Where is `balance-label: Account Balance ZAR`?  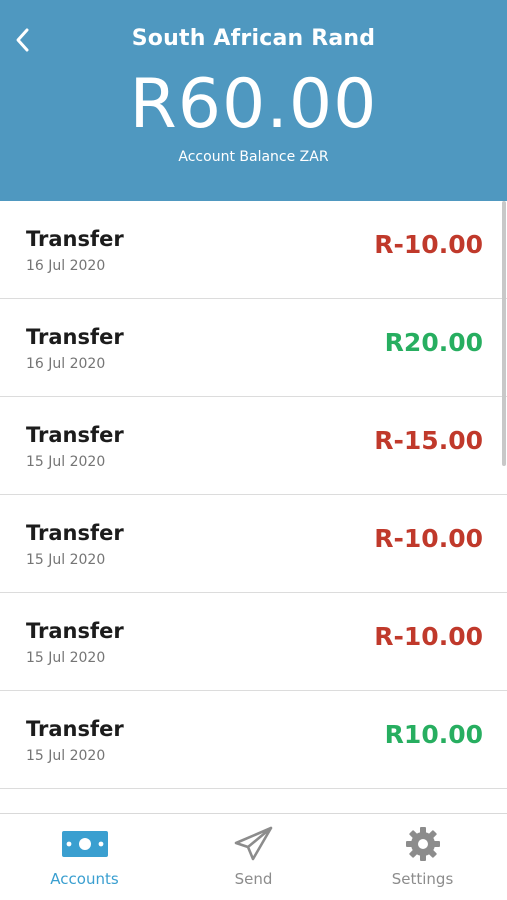
balance-label: Account Balance ZAR is located at coordinates (253, 157).